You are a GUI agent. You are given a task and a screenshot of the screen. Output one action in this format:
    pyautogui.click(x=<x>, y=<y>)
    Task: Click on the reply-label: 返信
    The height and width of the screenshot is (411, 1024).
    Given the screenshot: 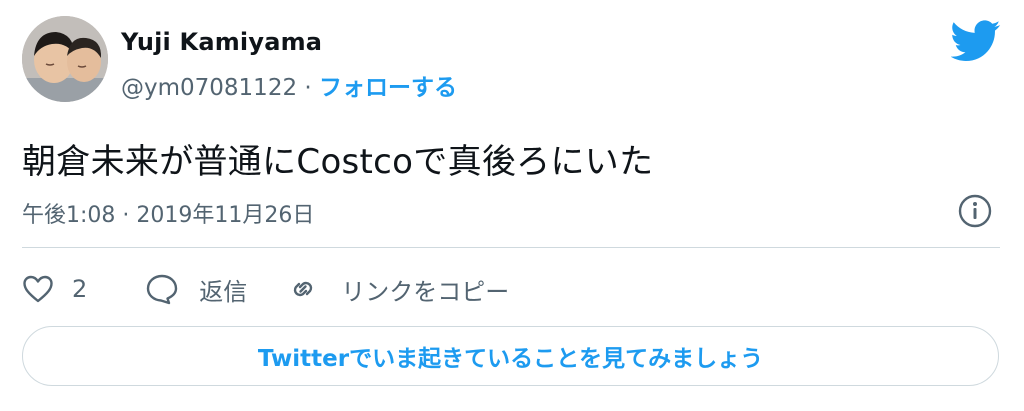 What is the action you would take?
    pyautogui.click(x=223, y=291)
    